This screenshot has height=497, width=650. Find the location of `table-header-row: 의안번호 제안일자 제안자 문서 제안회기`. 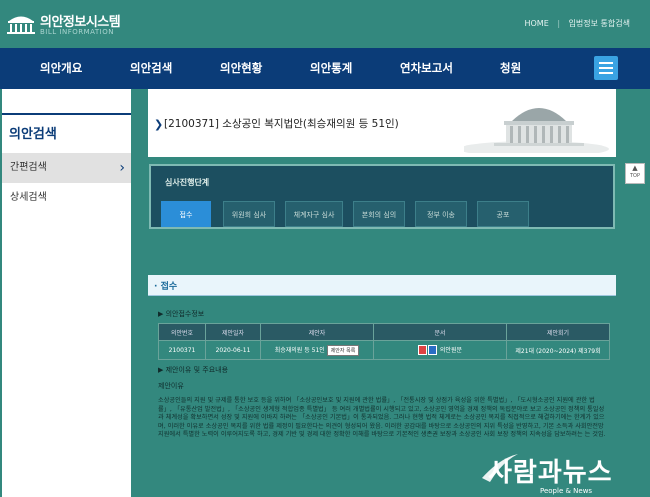

table-header-row: 의안번호 제안일자 제안자 문서 제안회기 is located at coordinates (384, 332).